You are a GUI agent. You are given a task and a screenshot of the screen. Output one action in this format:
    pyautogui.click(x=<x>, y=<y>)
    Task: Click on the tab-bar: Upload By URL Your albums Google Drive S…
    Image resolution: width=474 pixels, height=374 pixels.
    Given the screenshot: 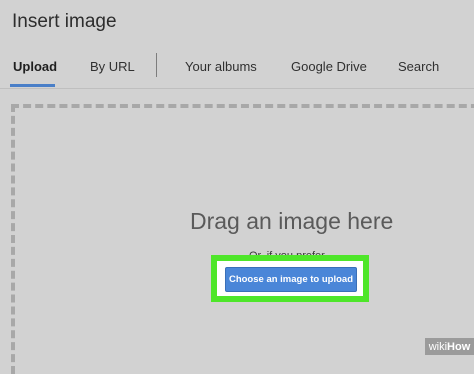 What is the action you would take?
    pyautogui.click(x=237, y=67)
    